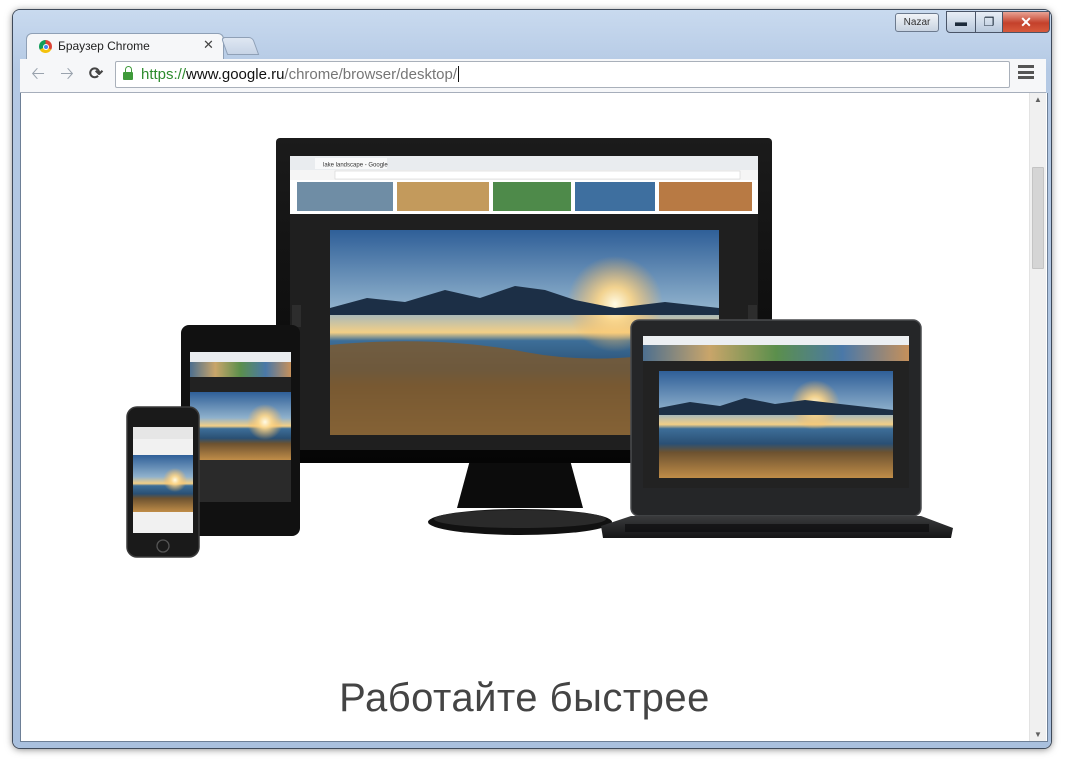  What do you see at coordinates (104, 46) in the screenshot?
I see `tab-title: Браузер Chrome` at bounding box center [104, 46].